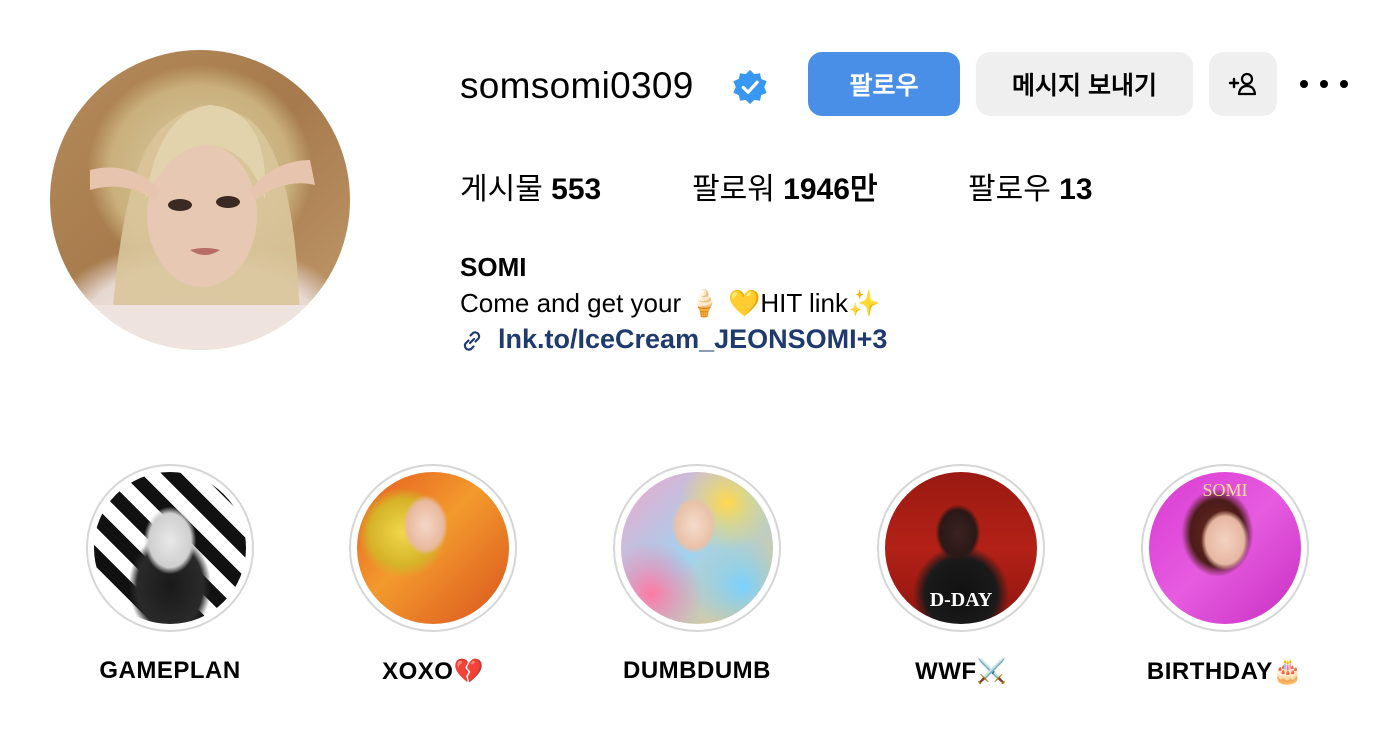 Image resolution: width=1384 pixels, height=736 pixels. I want to click on profile-link: lnk.to/IceCream_JEONSOMI+3, so click(692, 339).